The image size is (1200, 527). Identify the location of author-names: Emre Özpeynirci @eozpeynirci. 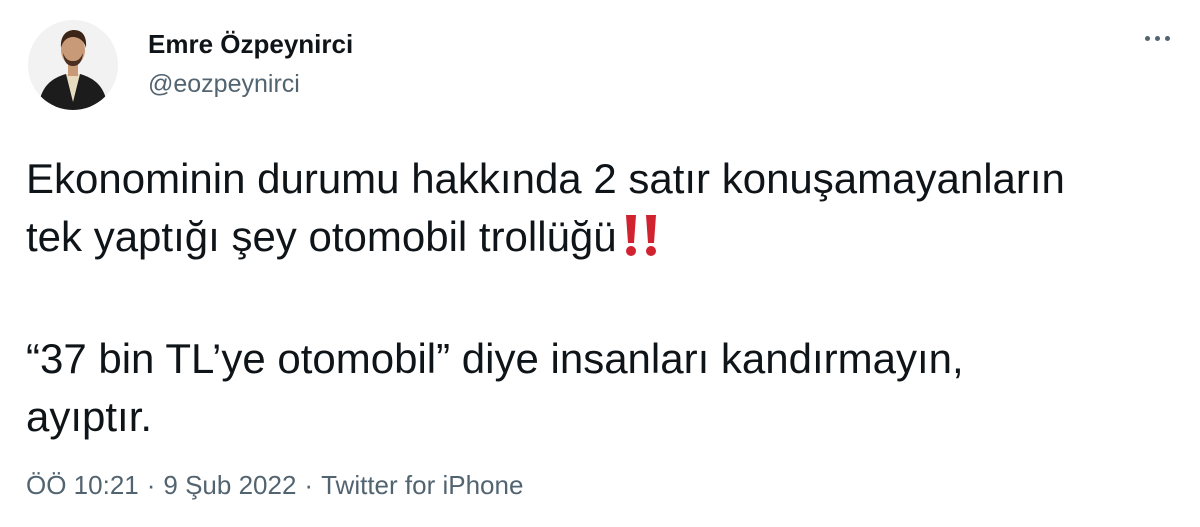
(250, 64).